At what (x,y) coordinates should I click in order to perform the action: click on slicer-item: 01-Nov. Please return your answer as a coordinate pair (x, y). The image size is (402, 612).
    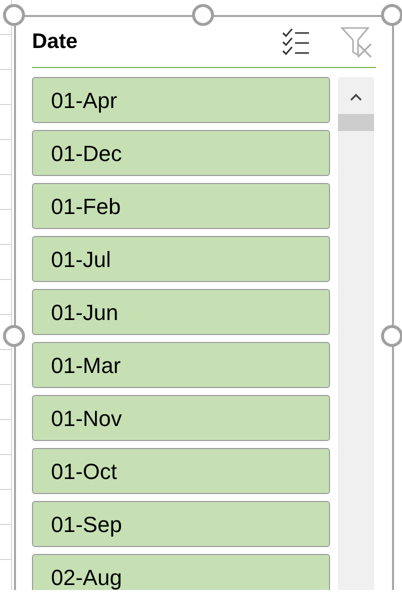
    Looking at the image, I should click on (181, 418).